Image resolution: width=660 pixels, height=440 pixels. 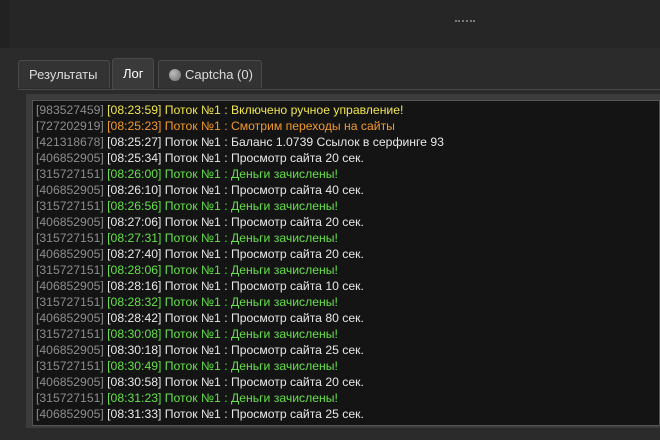 I want to click on log-line-id: [727202919], so click(x=70, y=126).